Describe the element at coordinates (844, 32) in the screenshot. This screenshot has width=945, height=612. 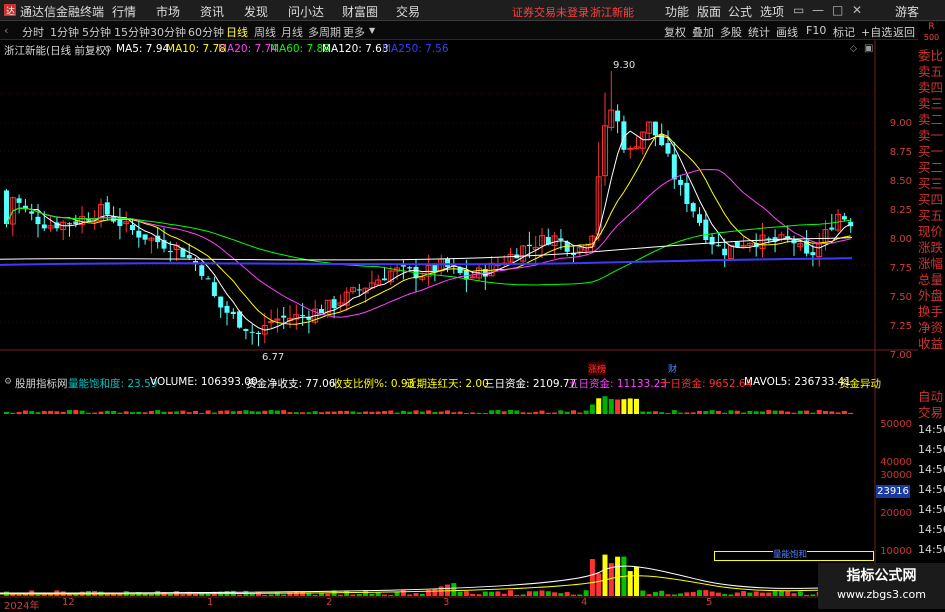
I see `tool-mark-button: 标记` at that location.